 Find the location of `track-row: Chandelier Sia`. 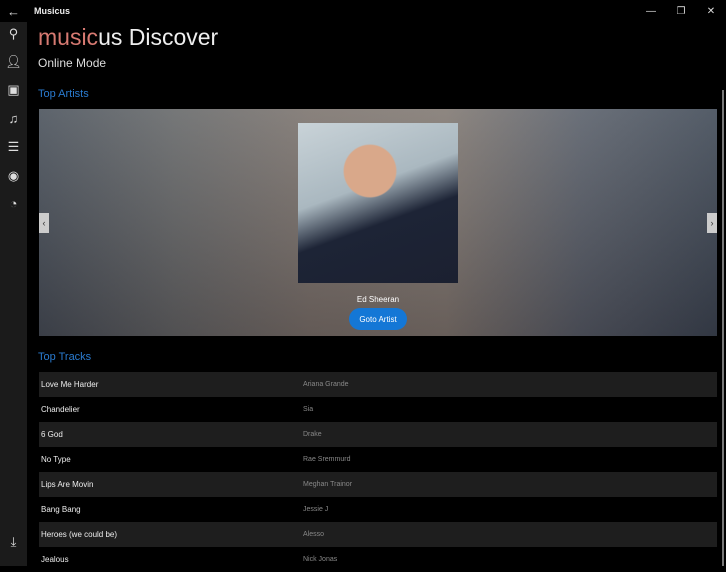

track-row: Chandelier Sia is located at coordinates (378, 409).